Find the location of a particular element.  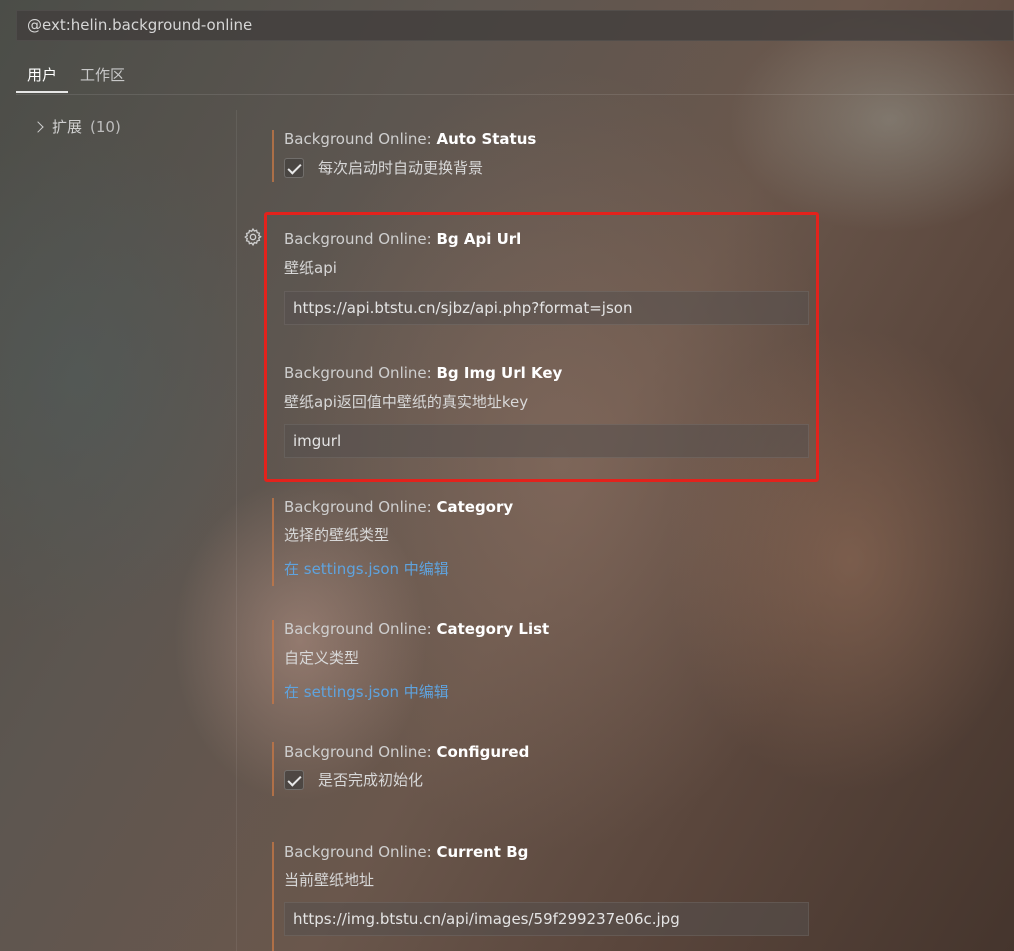

active-tab-indicator is located at coordinates (42, 92).